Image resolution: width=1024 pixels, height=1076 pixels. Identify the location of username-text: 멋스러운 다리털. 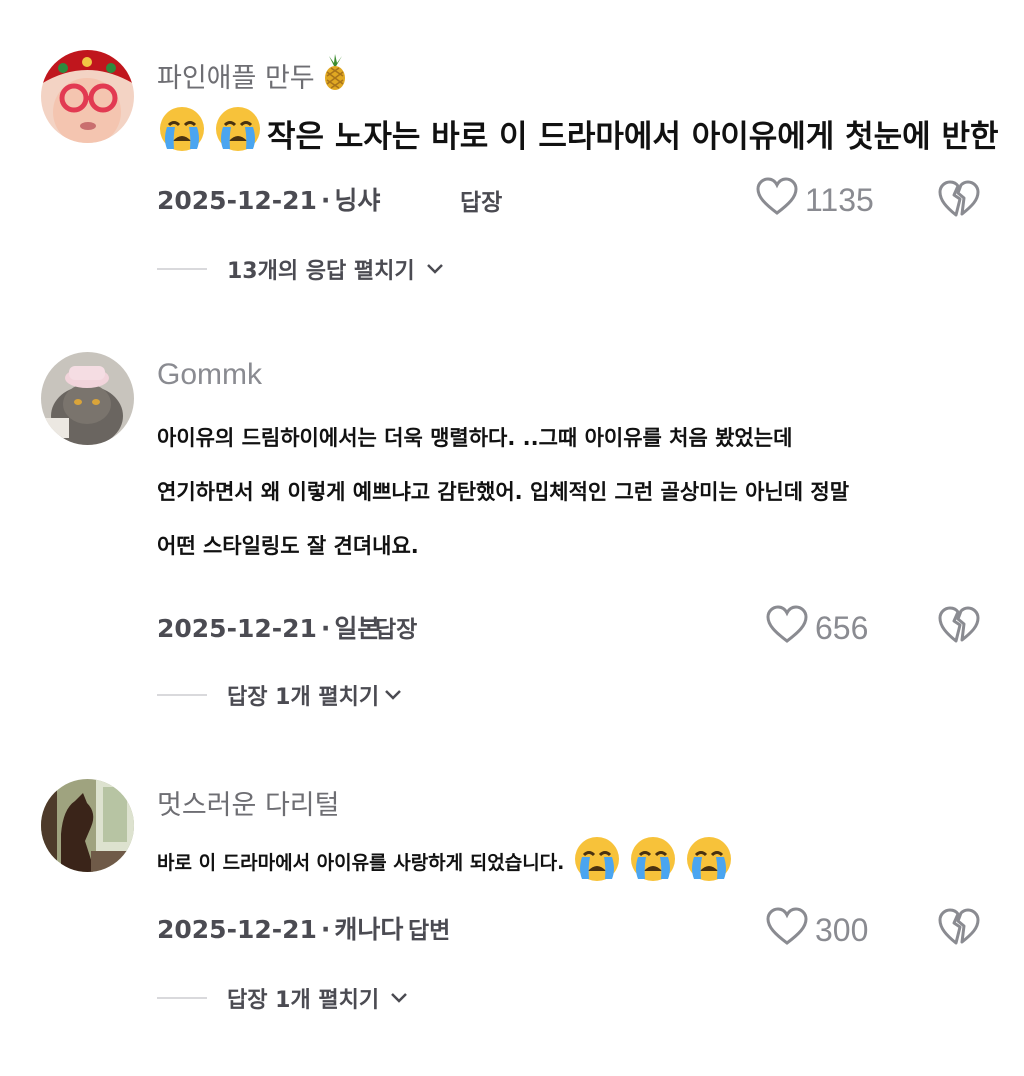
(248, 805).